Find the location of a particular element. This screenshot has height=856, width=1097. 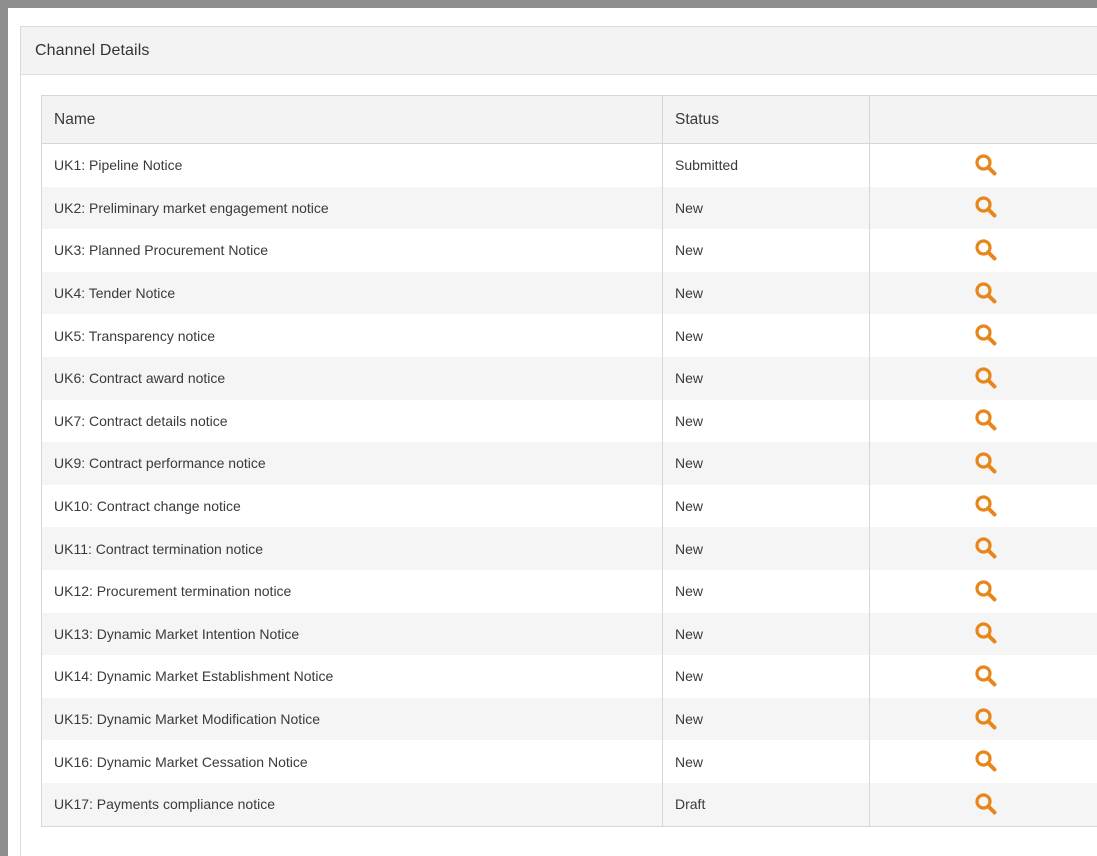

notice-name-cell: UK3: Planned Procurement Notice is located at coordinates (352, 250).